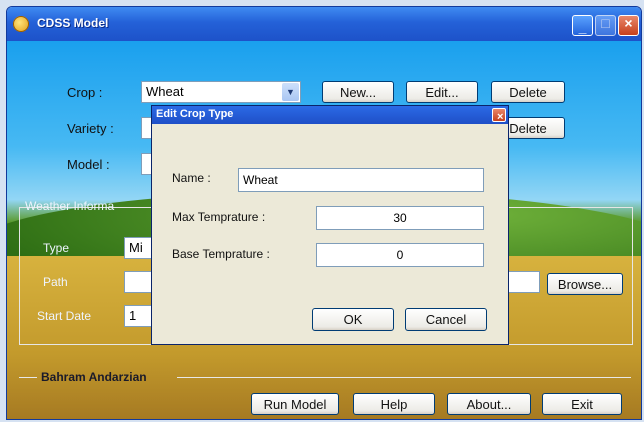 Image resolution: width=644 pixels, height=422 pixels. What do you see at coordinates (528, 92) in the screenshot?
I see `delete-crop-button: Delete` at bounding box center [528, 92].